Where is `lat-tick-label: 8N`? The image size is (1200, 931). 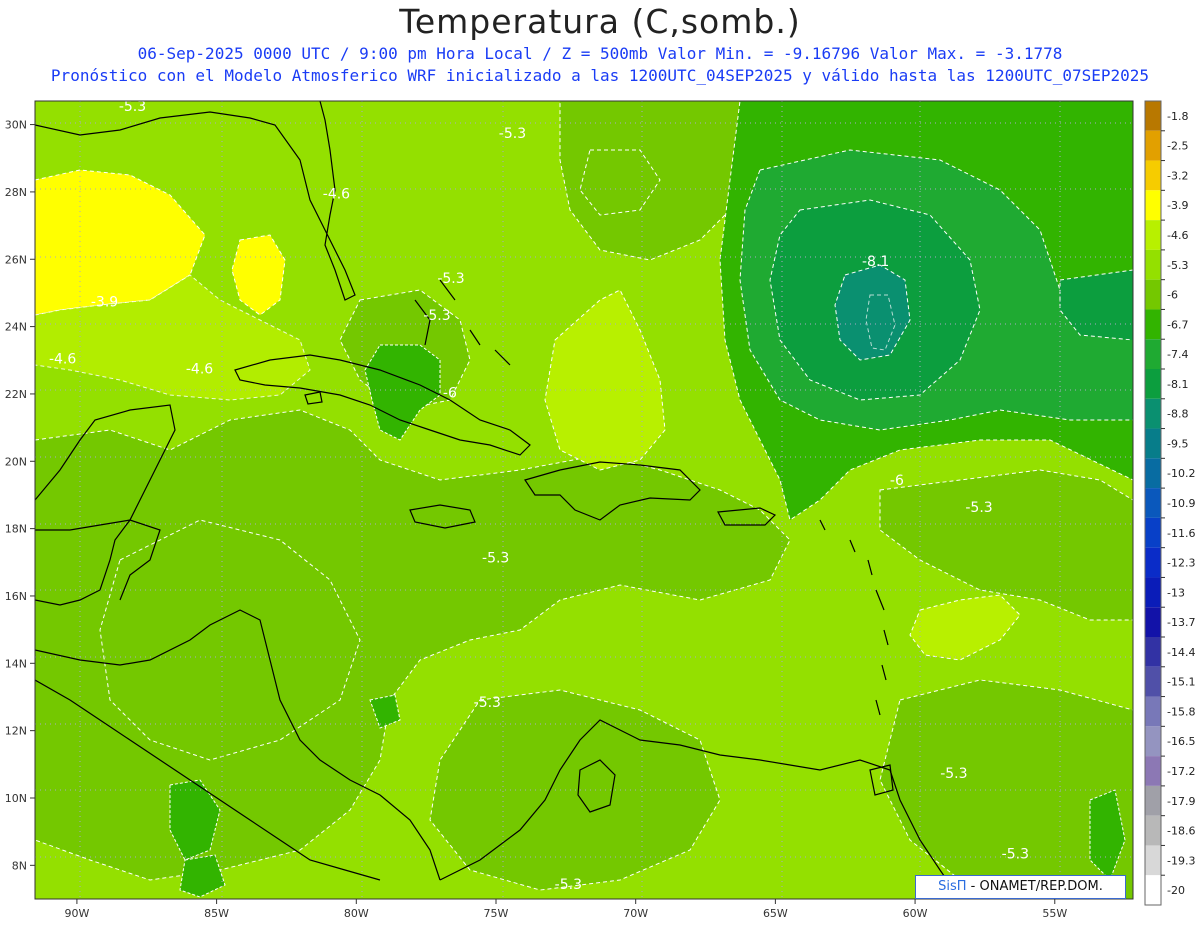
lat-tick-label: 8N is located at coordinates (19, 865).